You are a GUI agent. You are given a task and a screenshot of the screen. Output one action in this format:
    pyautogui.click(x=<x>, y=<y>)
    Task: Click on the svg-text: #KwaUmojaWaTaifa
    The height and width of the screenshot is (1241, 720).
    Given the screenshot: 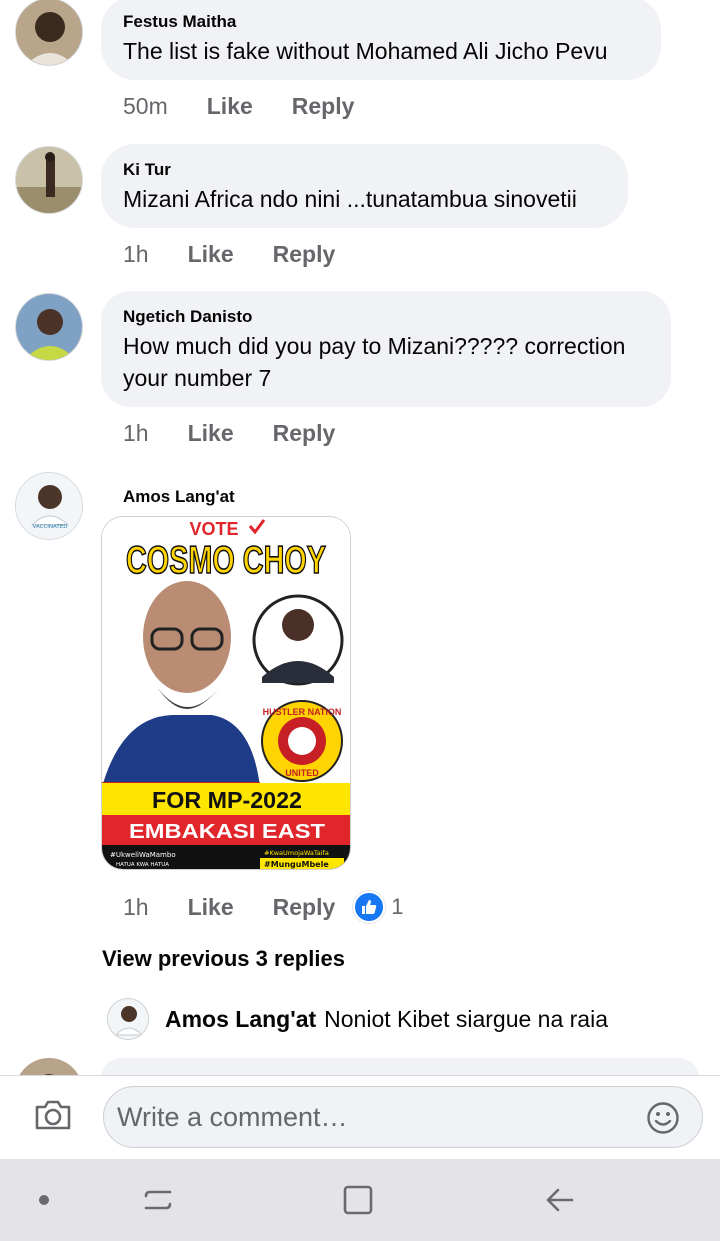 What is the action you would take?
    pyautogui.click(x=296, y=853)
    